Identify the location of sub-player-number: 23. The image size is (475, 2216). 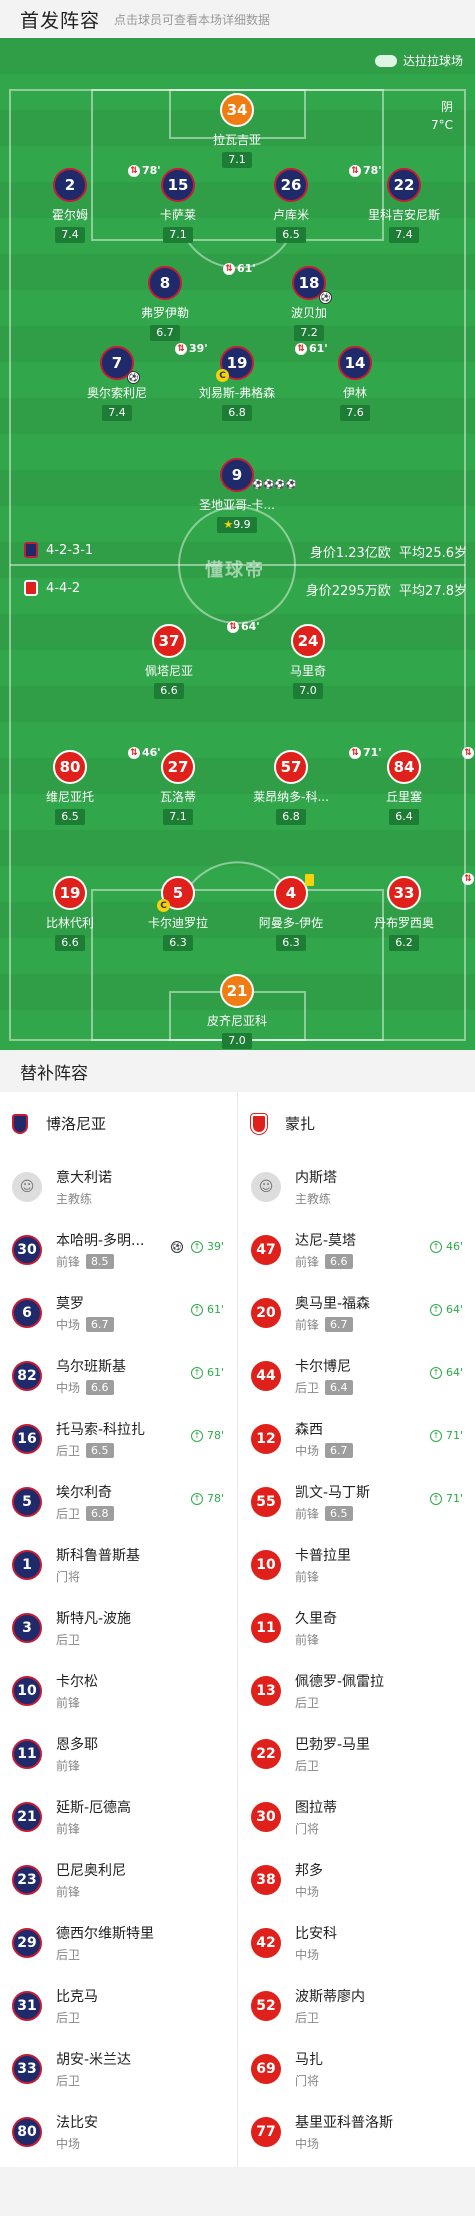
(27, 1879).